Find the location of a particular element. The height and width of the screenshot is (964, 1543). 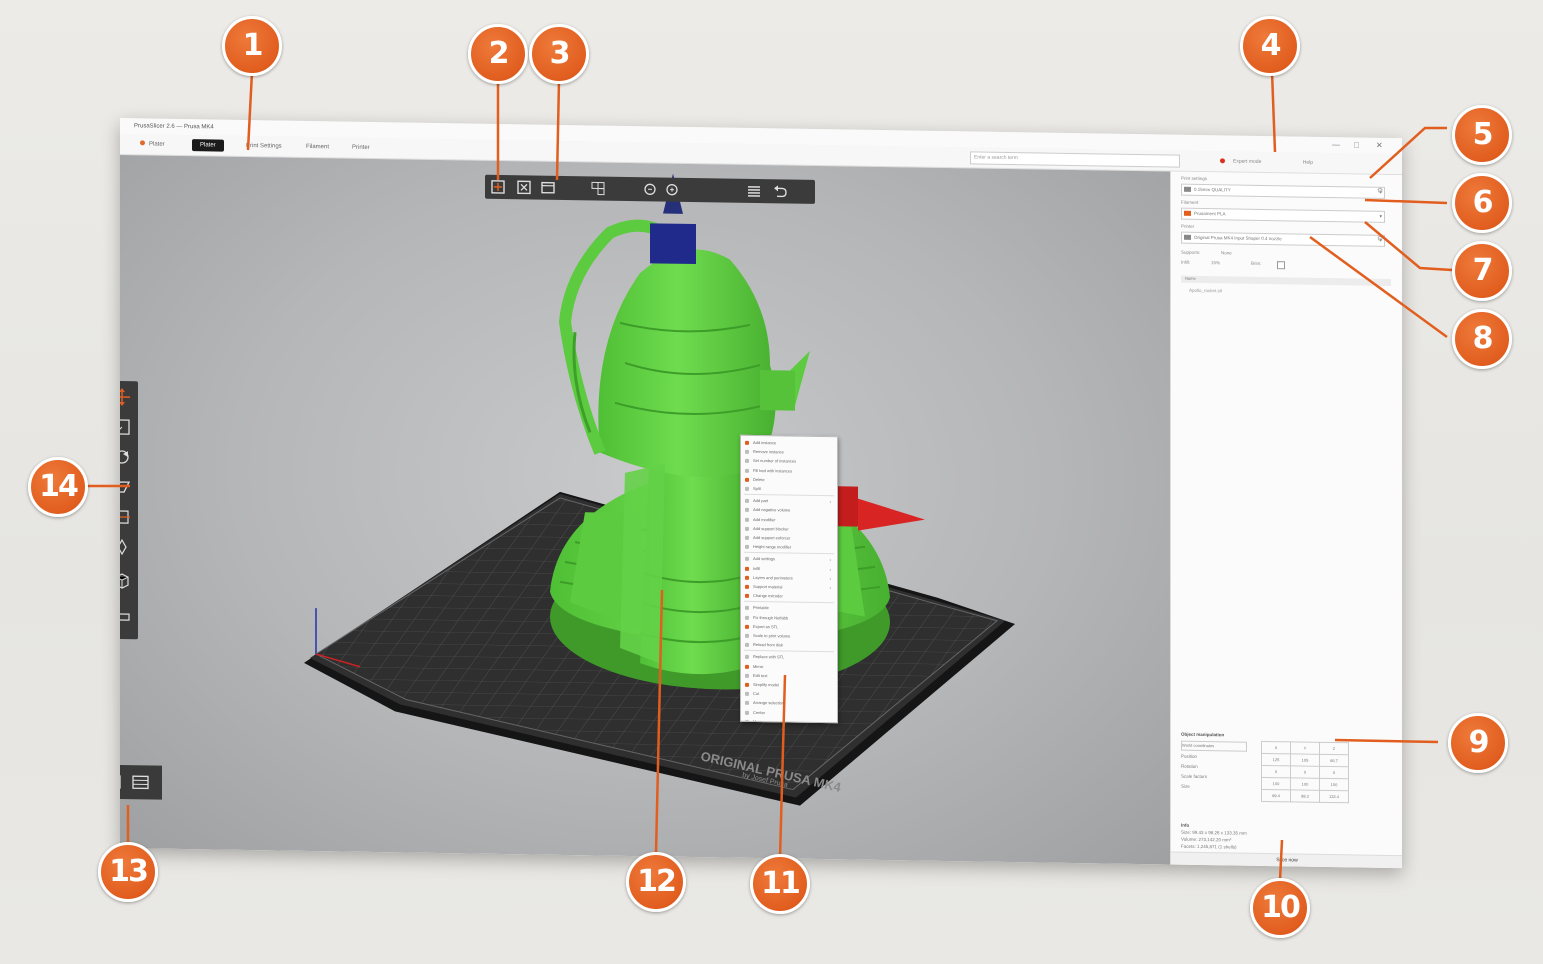

expert-mode-icon is located at coordinates (1222, 161).